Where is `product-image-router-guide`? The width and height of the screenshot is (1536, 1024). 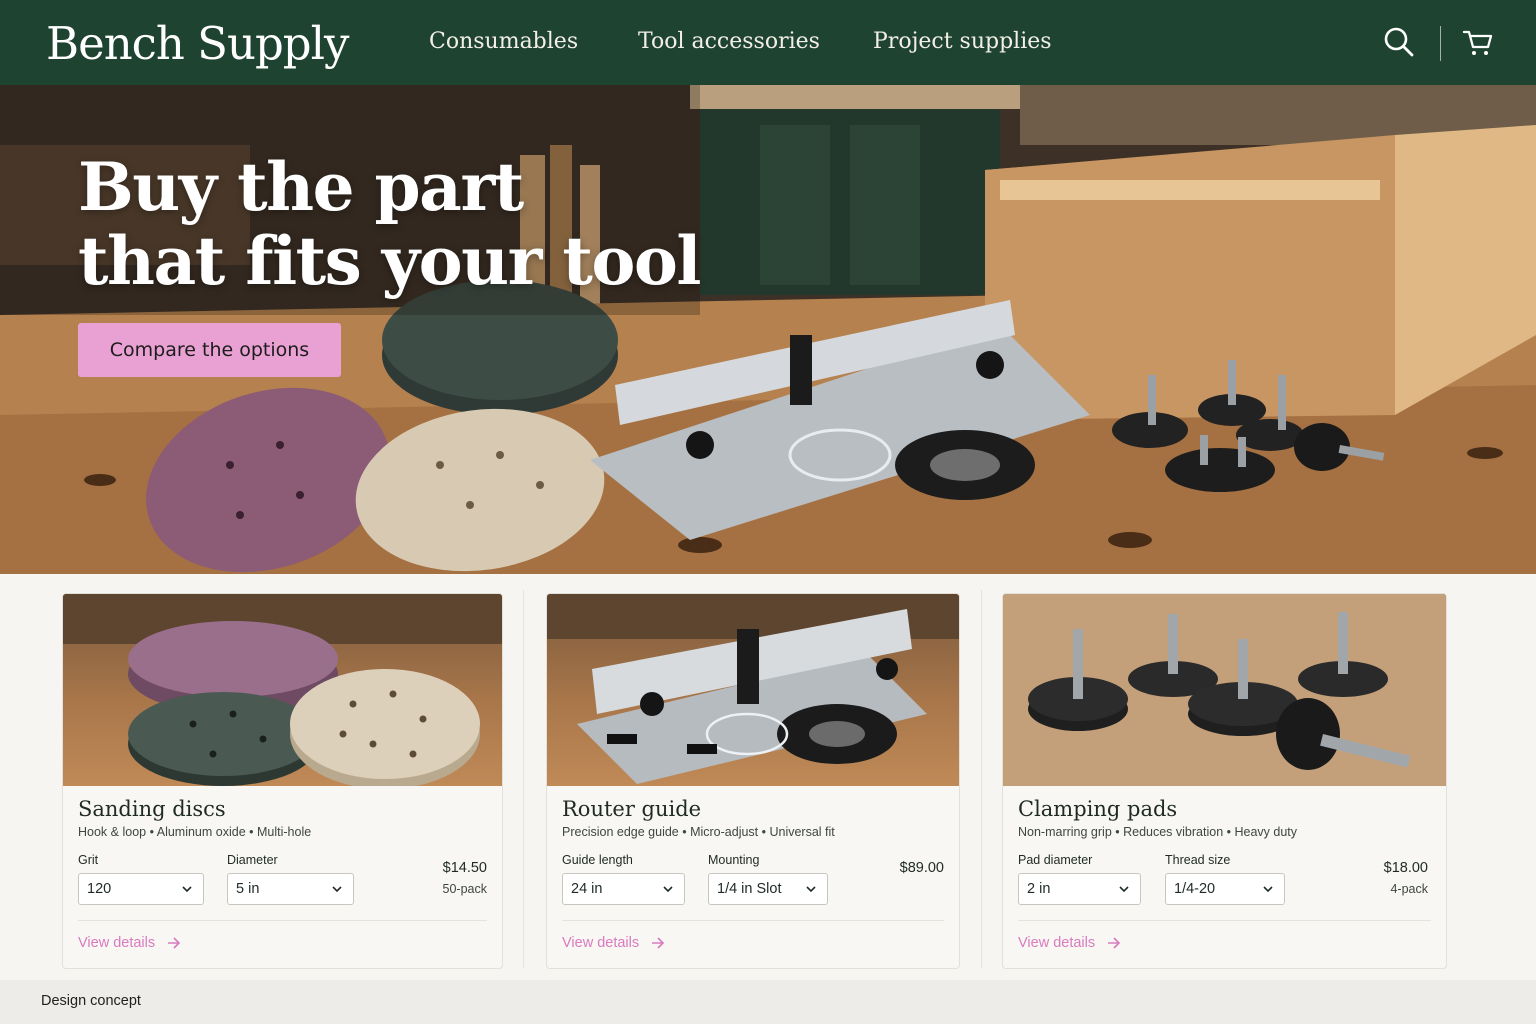 product-image-router-guide is located at coordinates (753, 690).